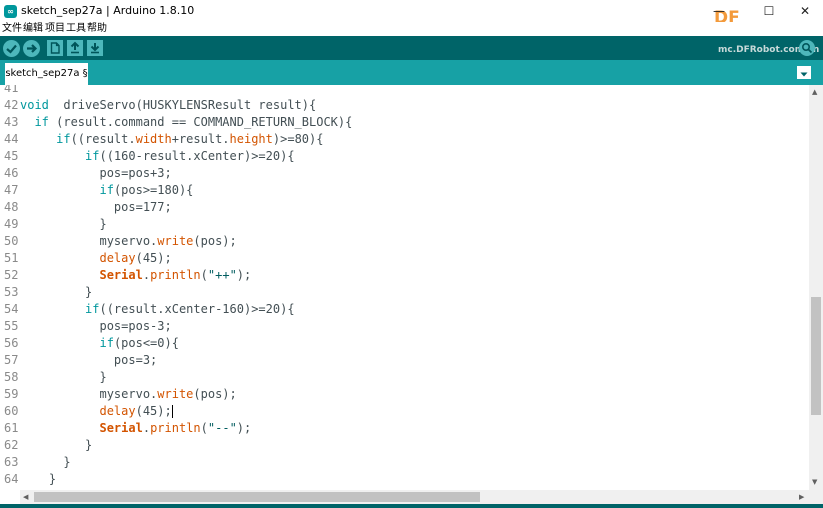 The height and width of the screenshot is (508, 823). I want to click on verify-icon, so click(11, 48).